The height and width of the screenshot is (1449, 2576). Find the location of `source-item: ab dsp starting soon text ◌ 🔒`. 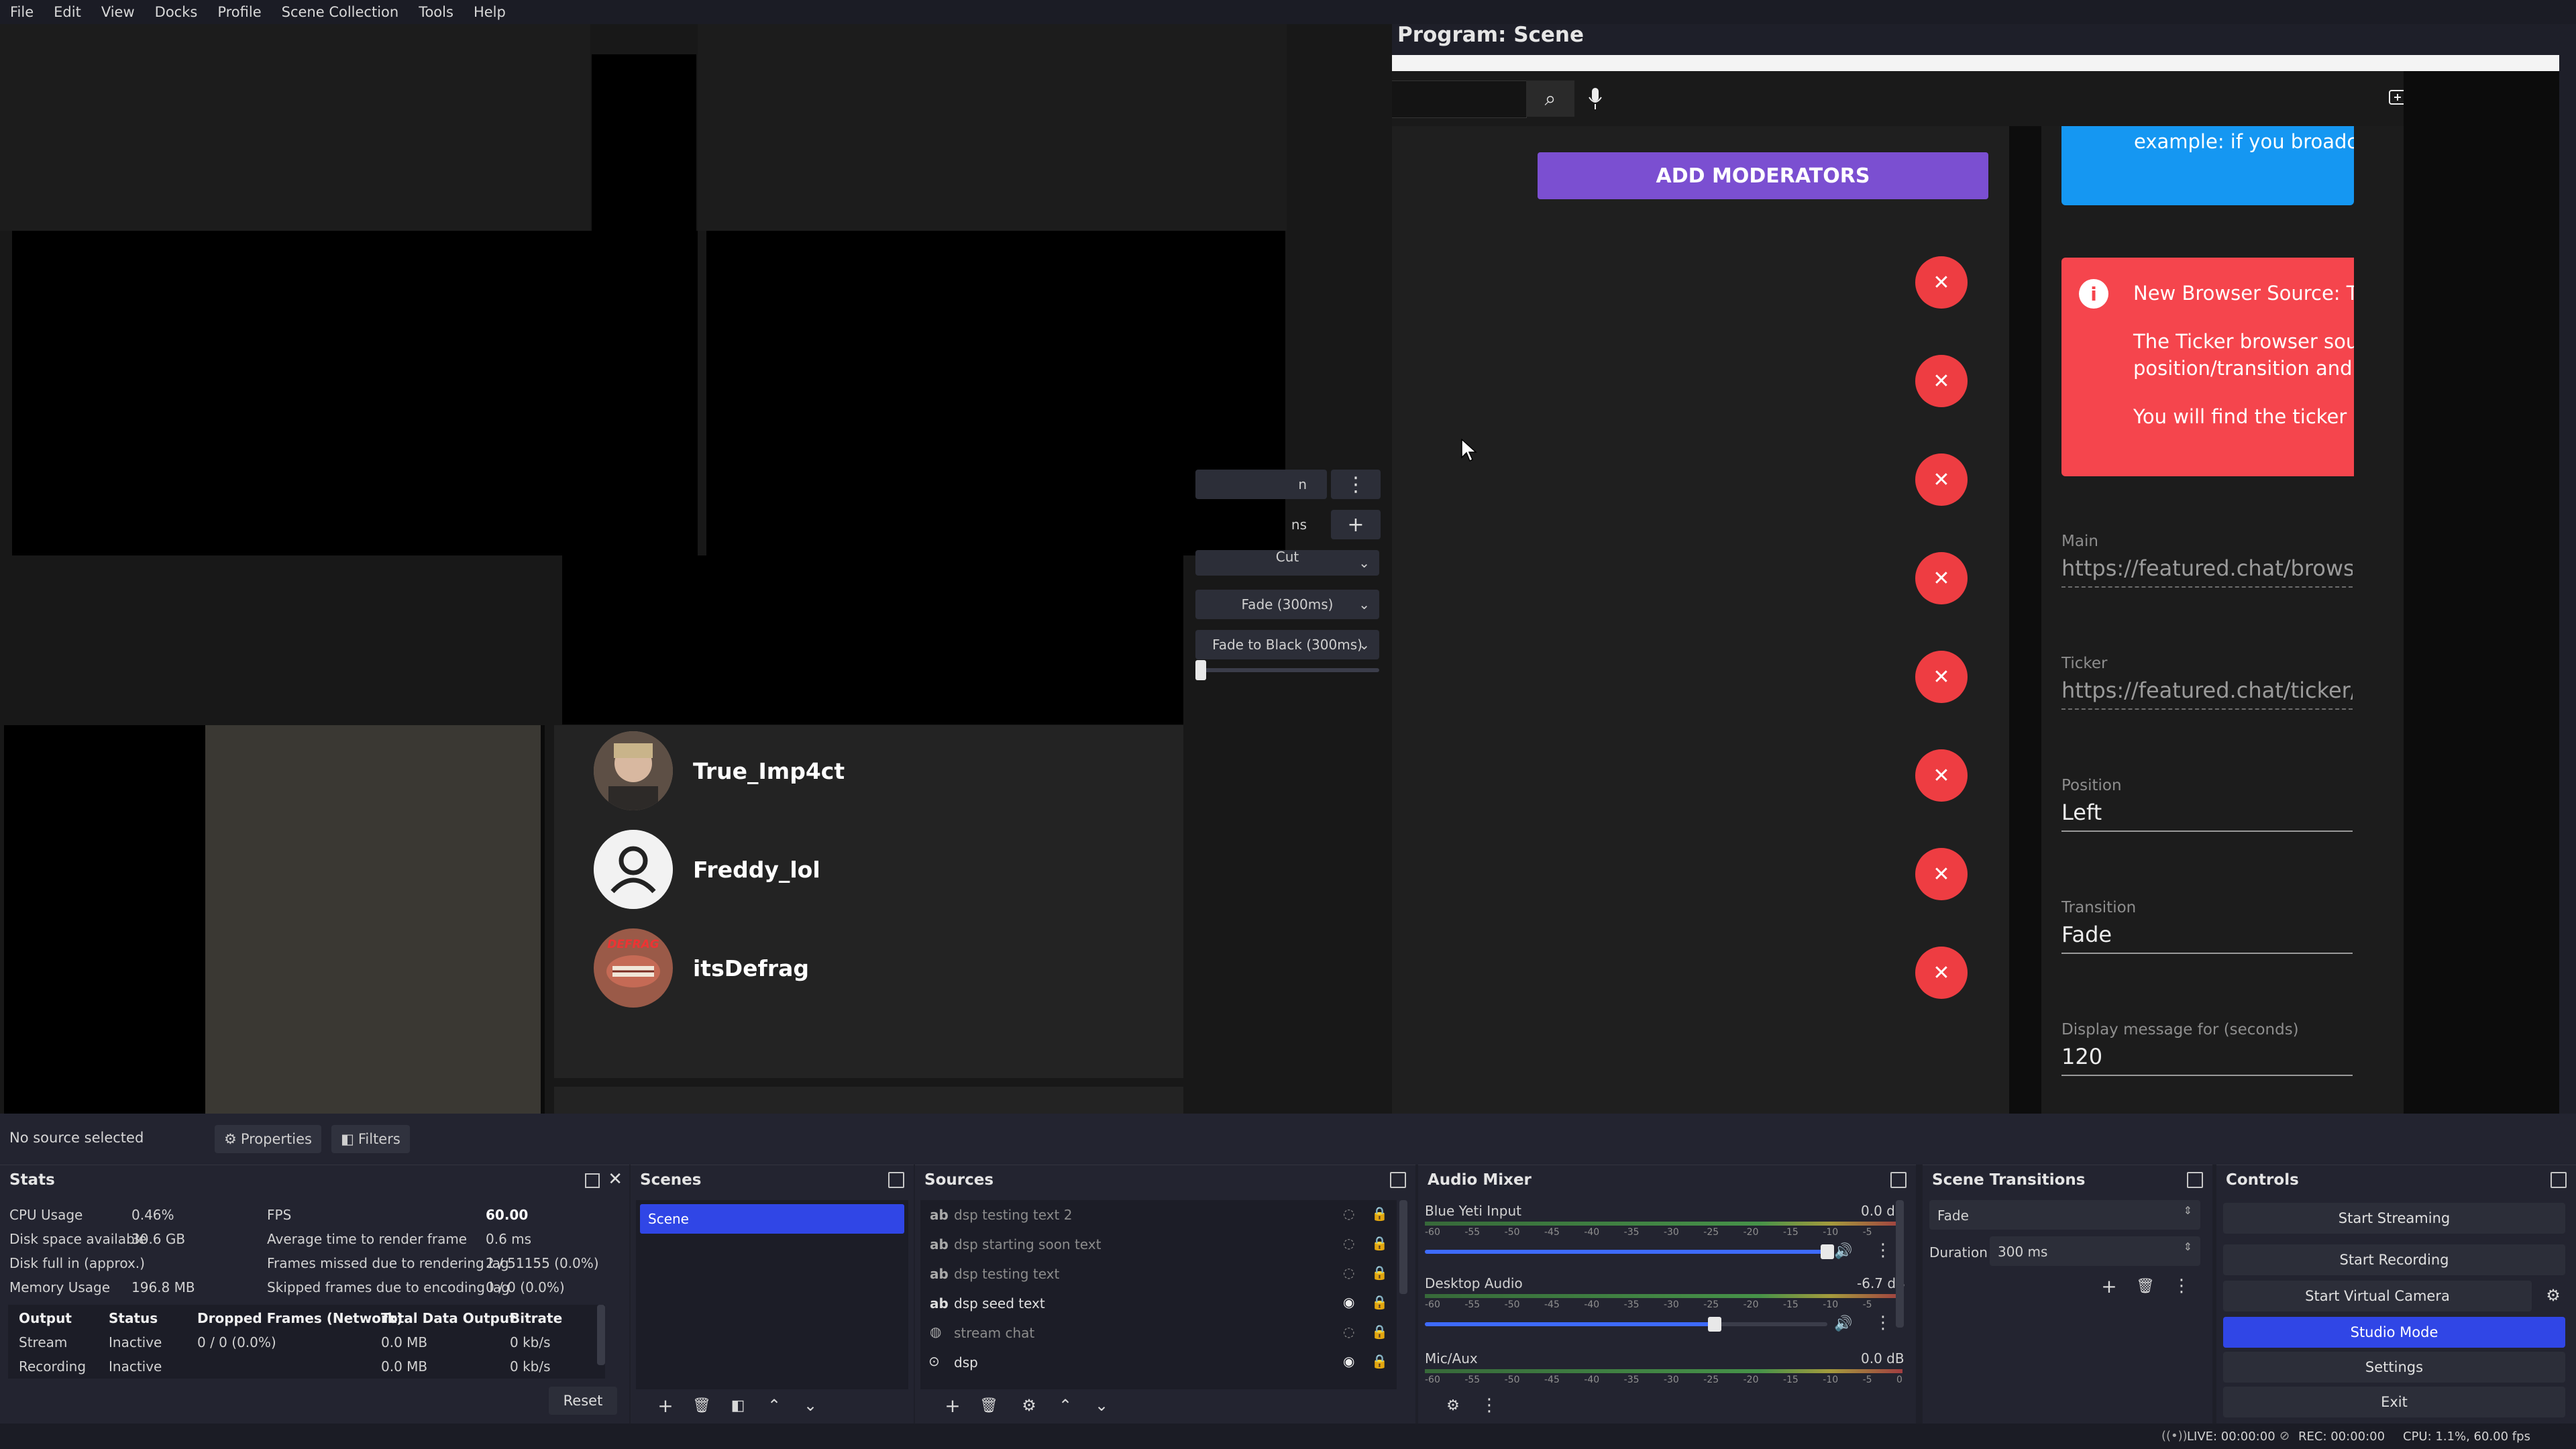

source-item: ab dsp starting soon text ◌ 🔒 is located at coordinates (1158, 1244).